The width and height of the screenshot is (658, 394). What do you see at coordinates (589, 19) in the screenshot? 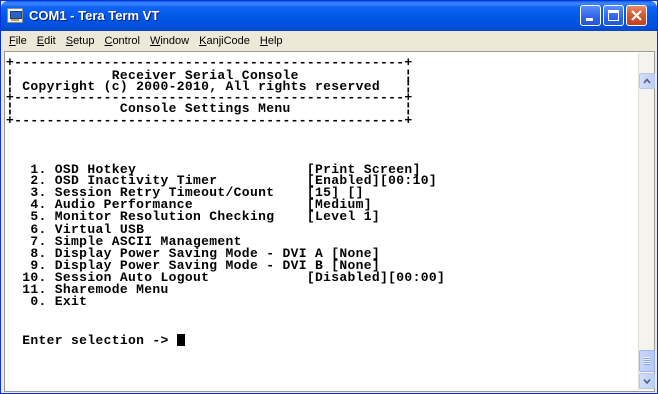
I see `minimize-icon` at bounding box center [589, 19].